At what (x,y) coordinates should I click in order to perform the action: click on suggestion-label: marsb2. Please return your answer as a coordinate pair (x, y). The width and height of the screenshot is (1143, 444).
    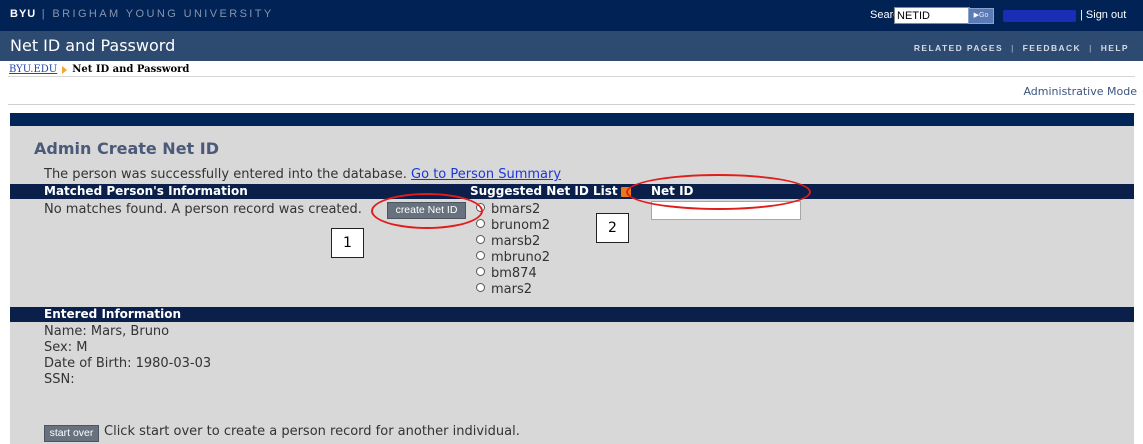
    Looking at the image, I should click on (516, 241).